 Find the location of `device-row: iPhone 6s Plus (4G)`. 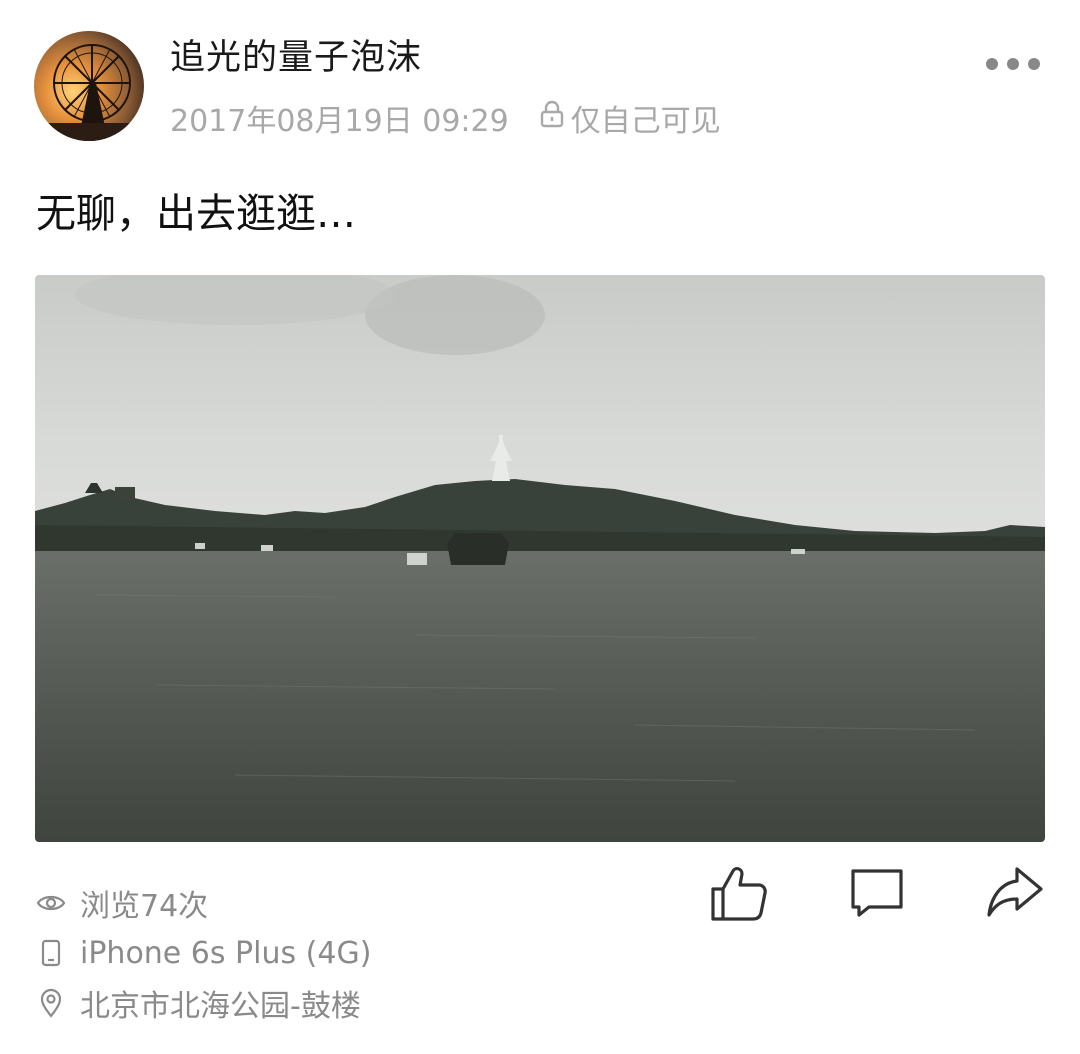

device-row: iPhone 6s Plus (4G) is located at coordinates (203, 953).